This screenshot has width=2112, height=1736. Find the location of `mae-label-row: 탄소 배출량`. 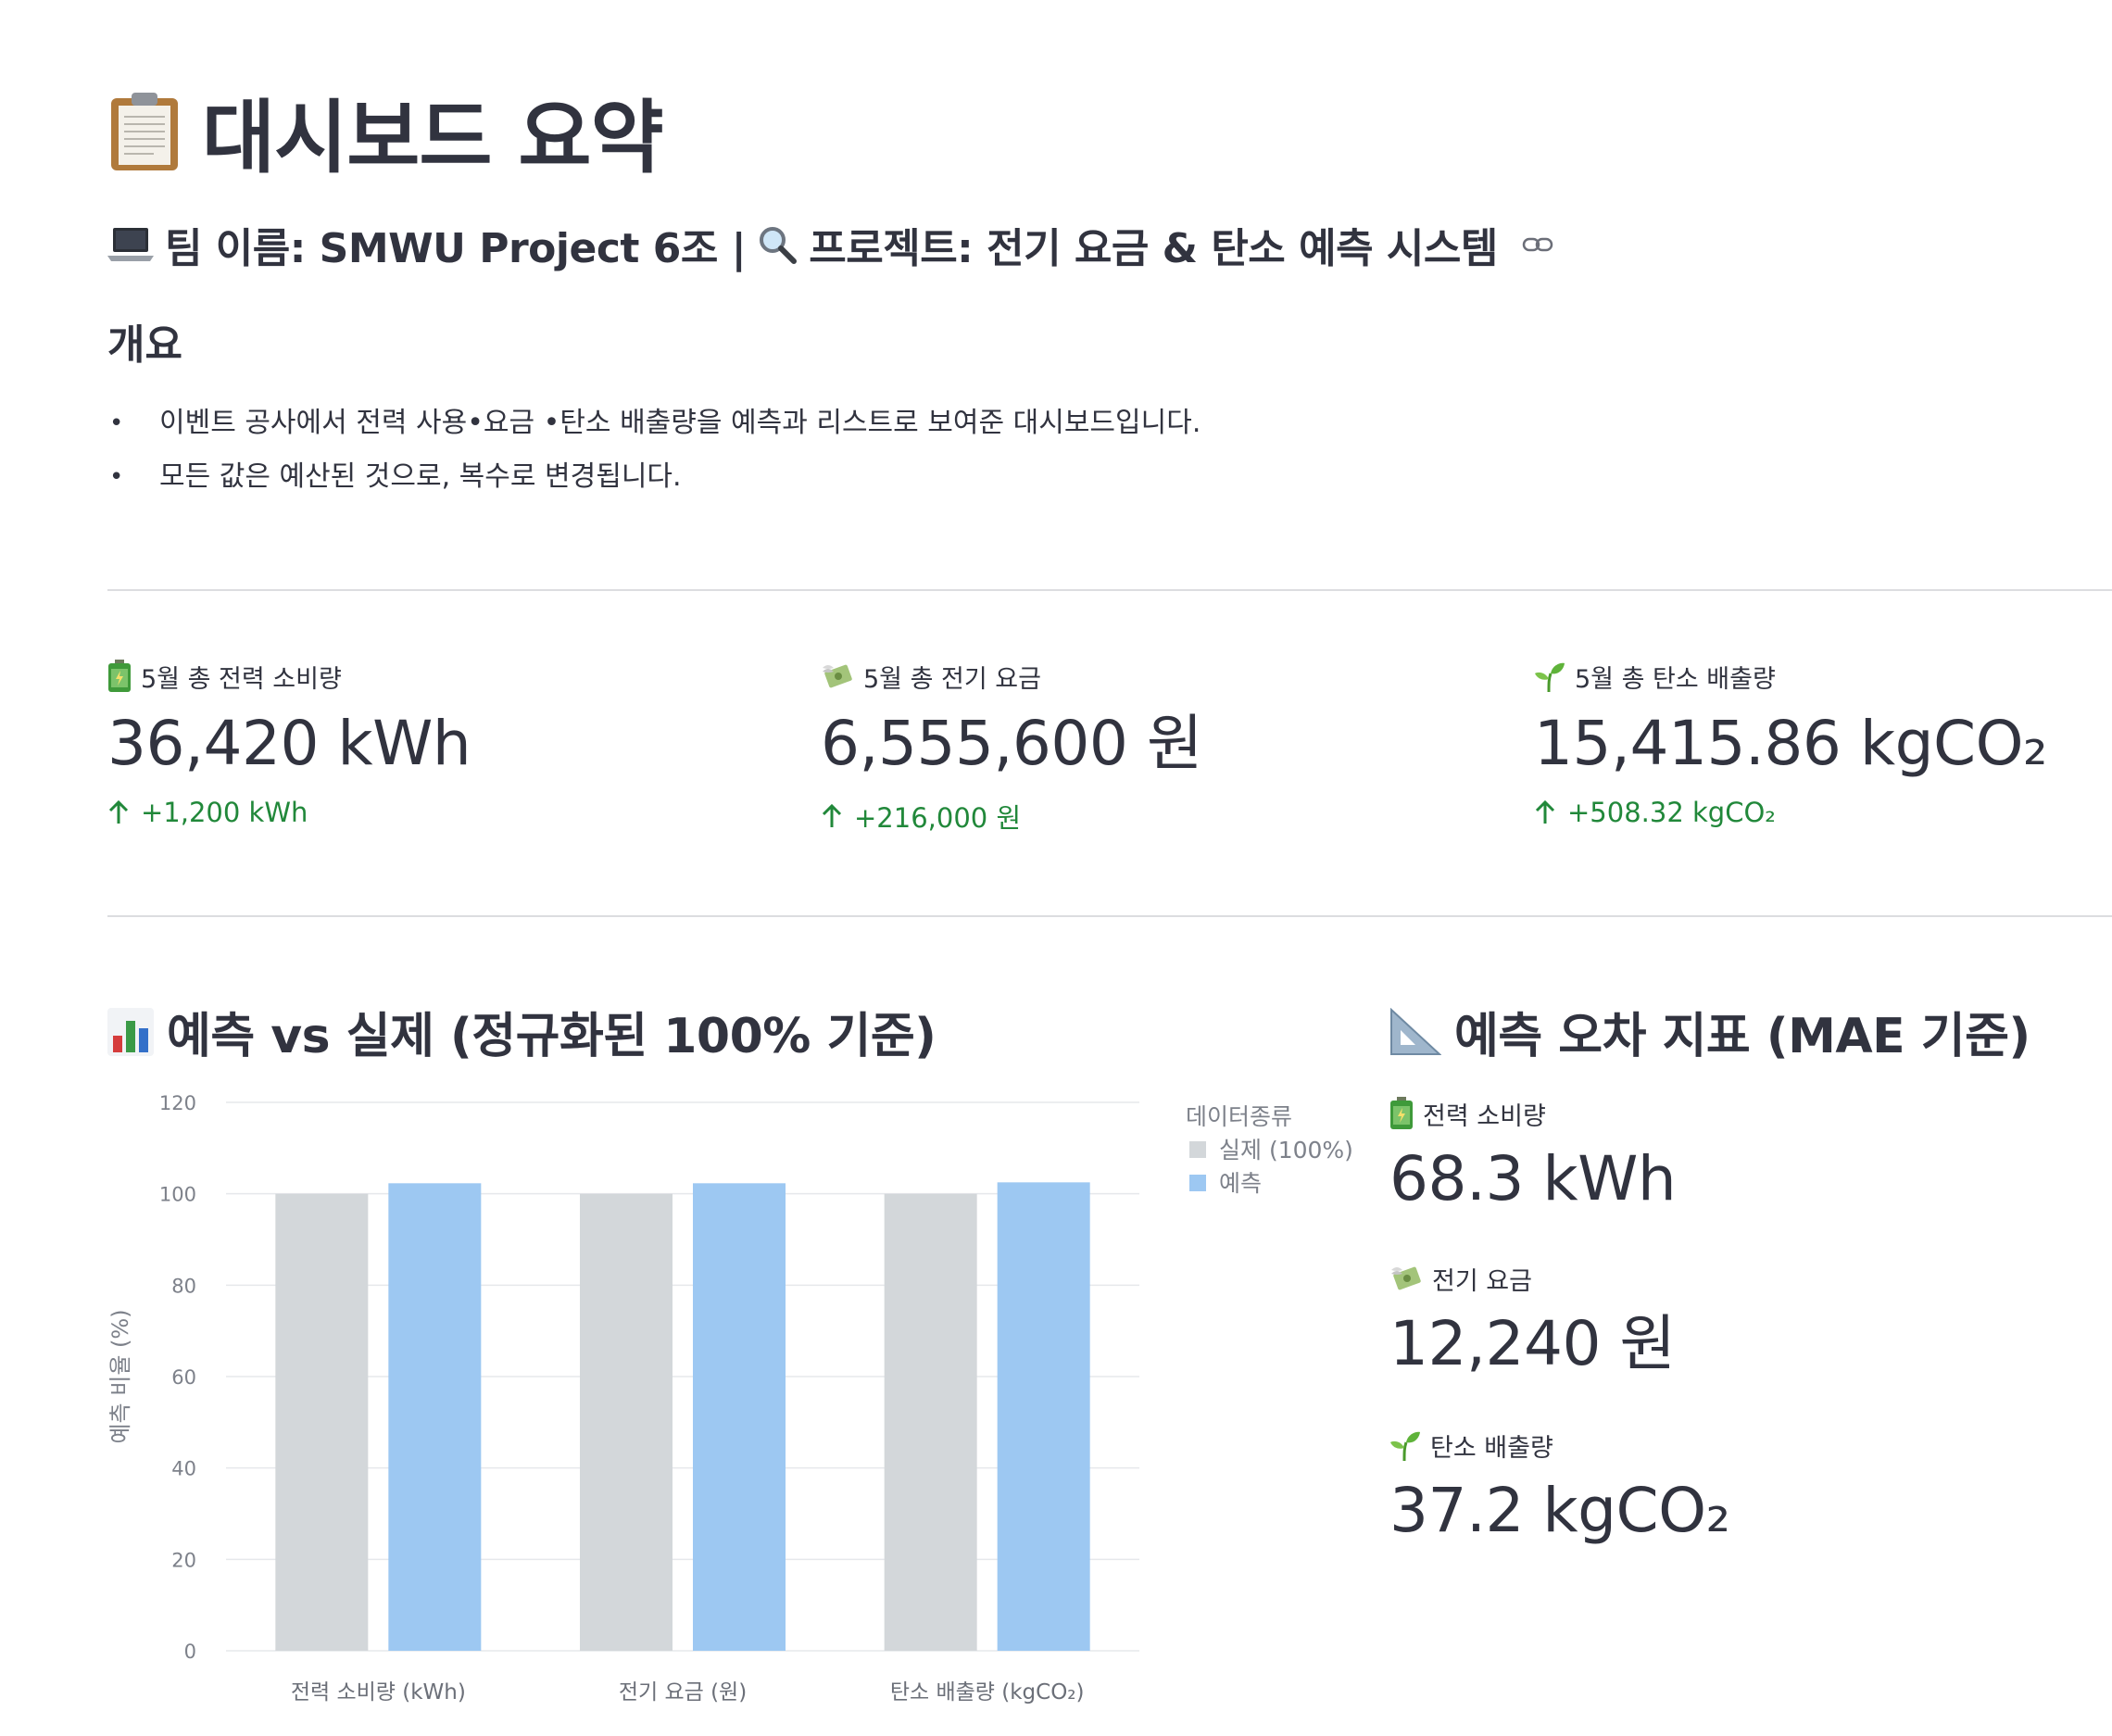

mae-label-row: 탄소 배출량 is located at coordinates (1559, 1445).